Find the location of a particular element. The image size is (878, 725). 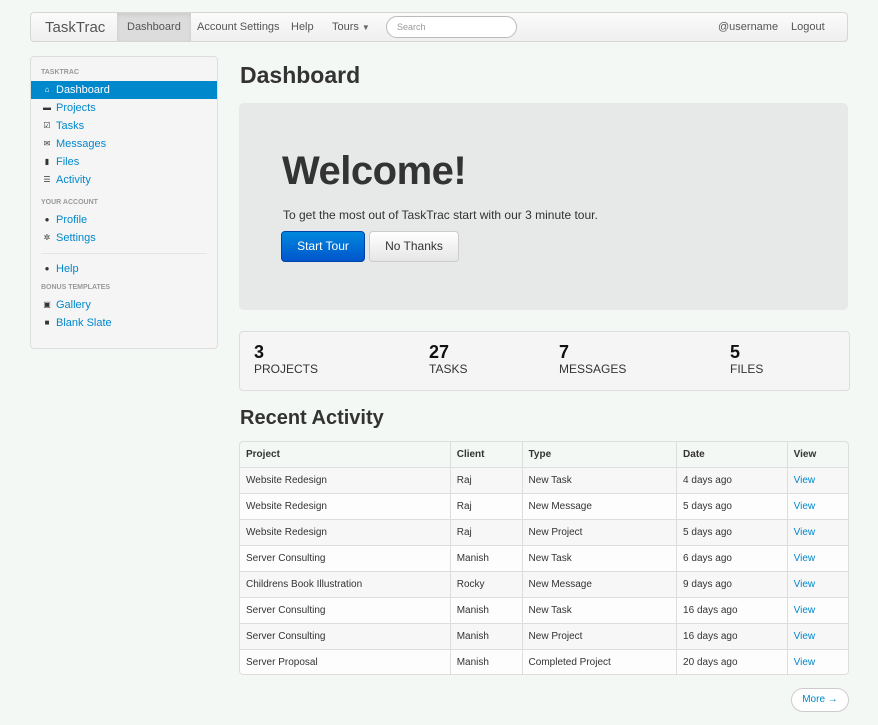

page-title: Dashboard is located at coordinates (300, 75).